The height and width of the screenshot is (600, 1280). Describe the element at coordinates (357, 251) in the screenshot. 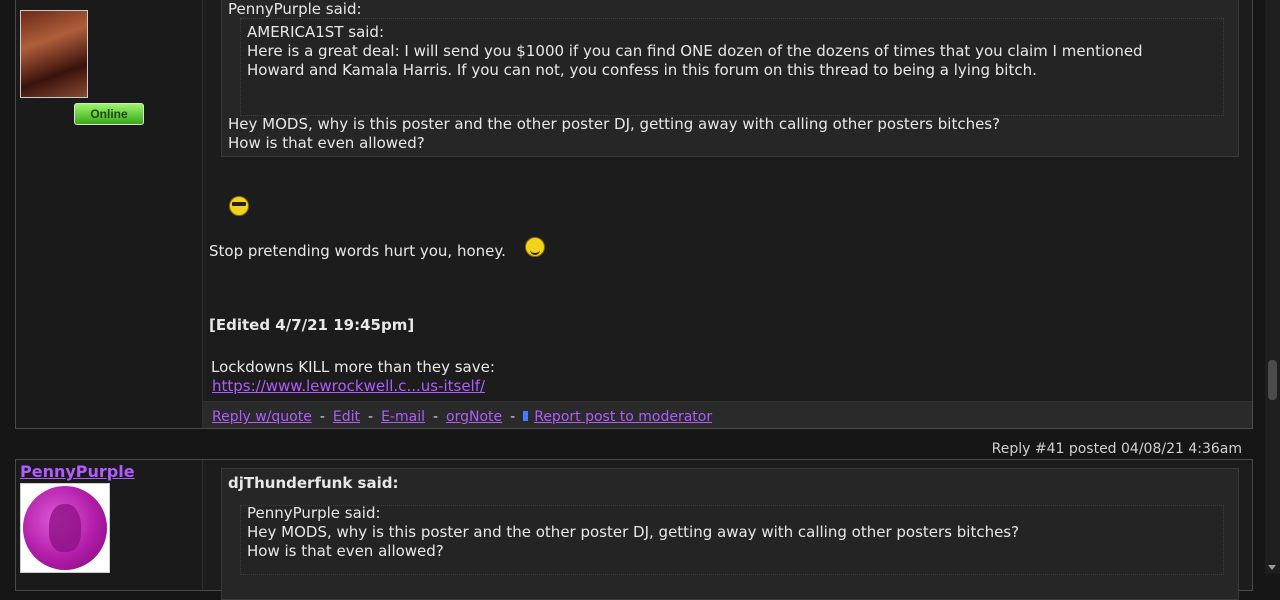

I see `post-body-text: Stop pretending words hurt you, honey.` at that location.